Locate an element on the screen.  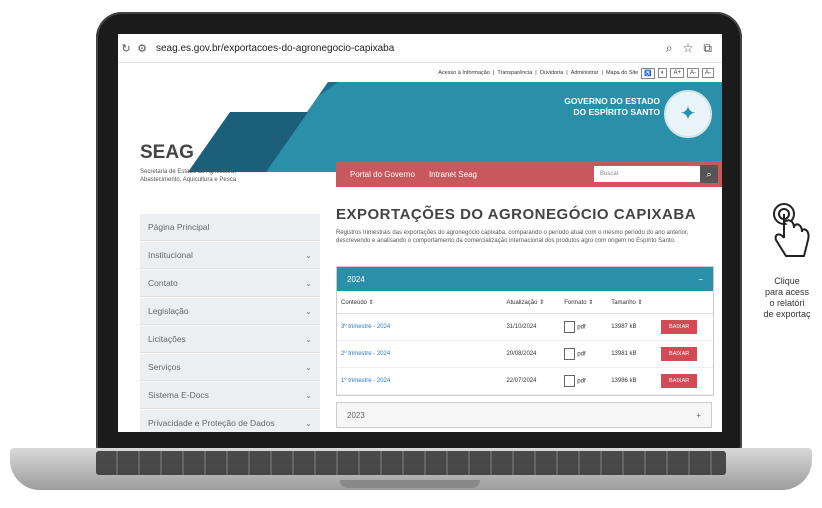
sidebar-item: Licitações ⌄ is located at coordinates (230, 339).